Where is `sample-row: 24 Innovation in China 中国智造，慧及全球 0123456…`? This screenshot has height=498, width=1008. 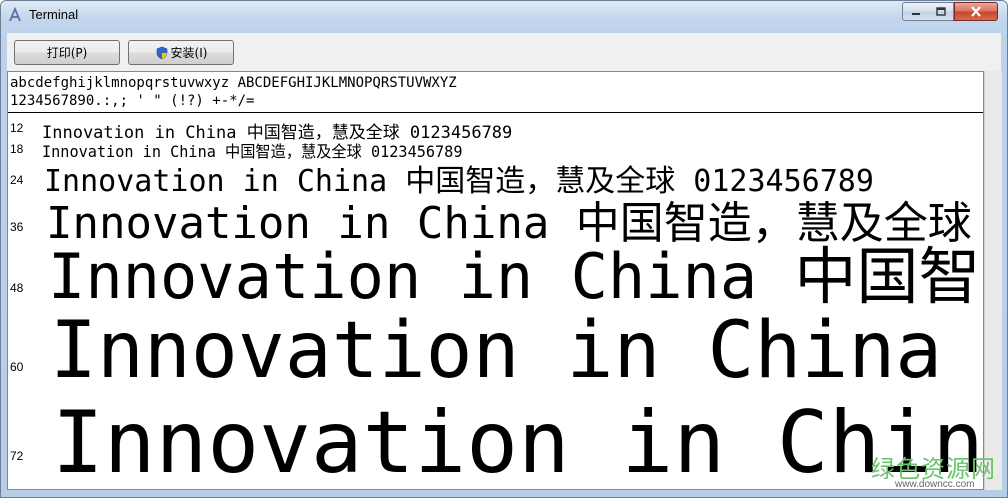 sample-row: 24 Innovation in China 中国智造，慧及全球 0123456… is located at coordinates (495, 177).